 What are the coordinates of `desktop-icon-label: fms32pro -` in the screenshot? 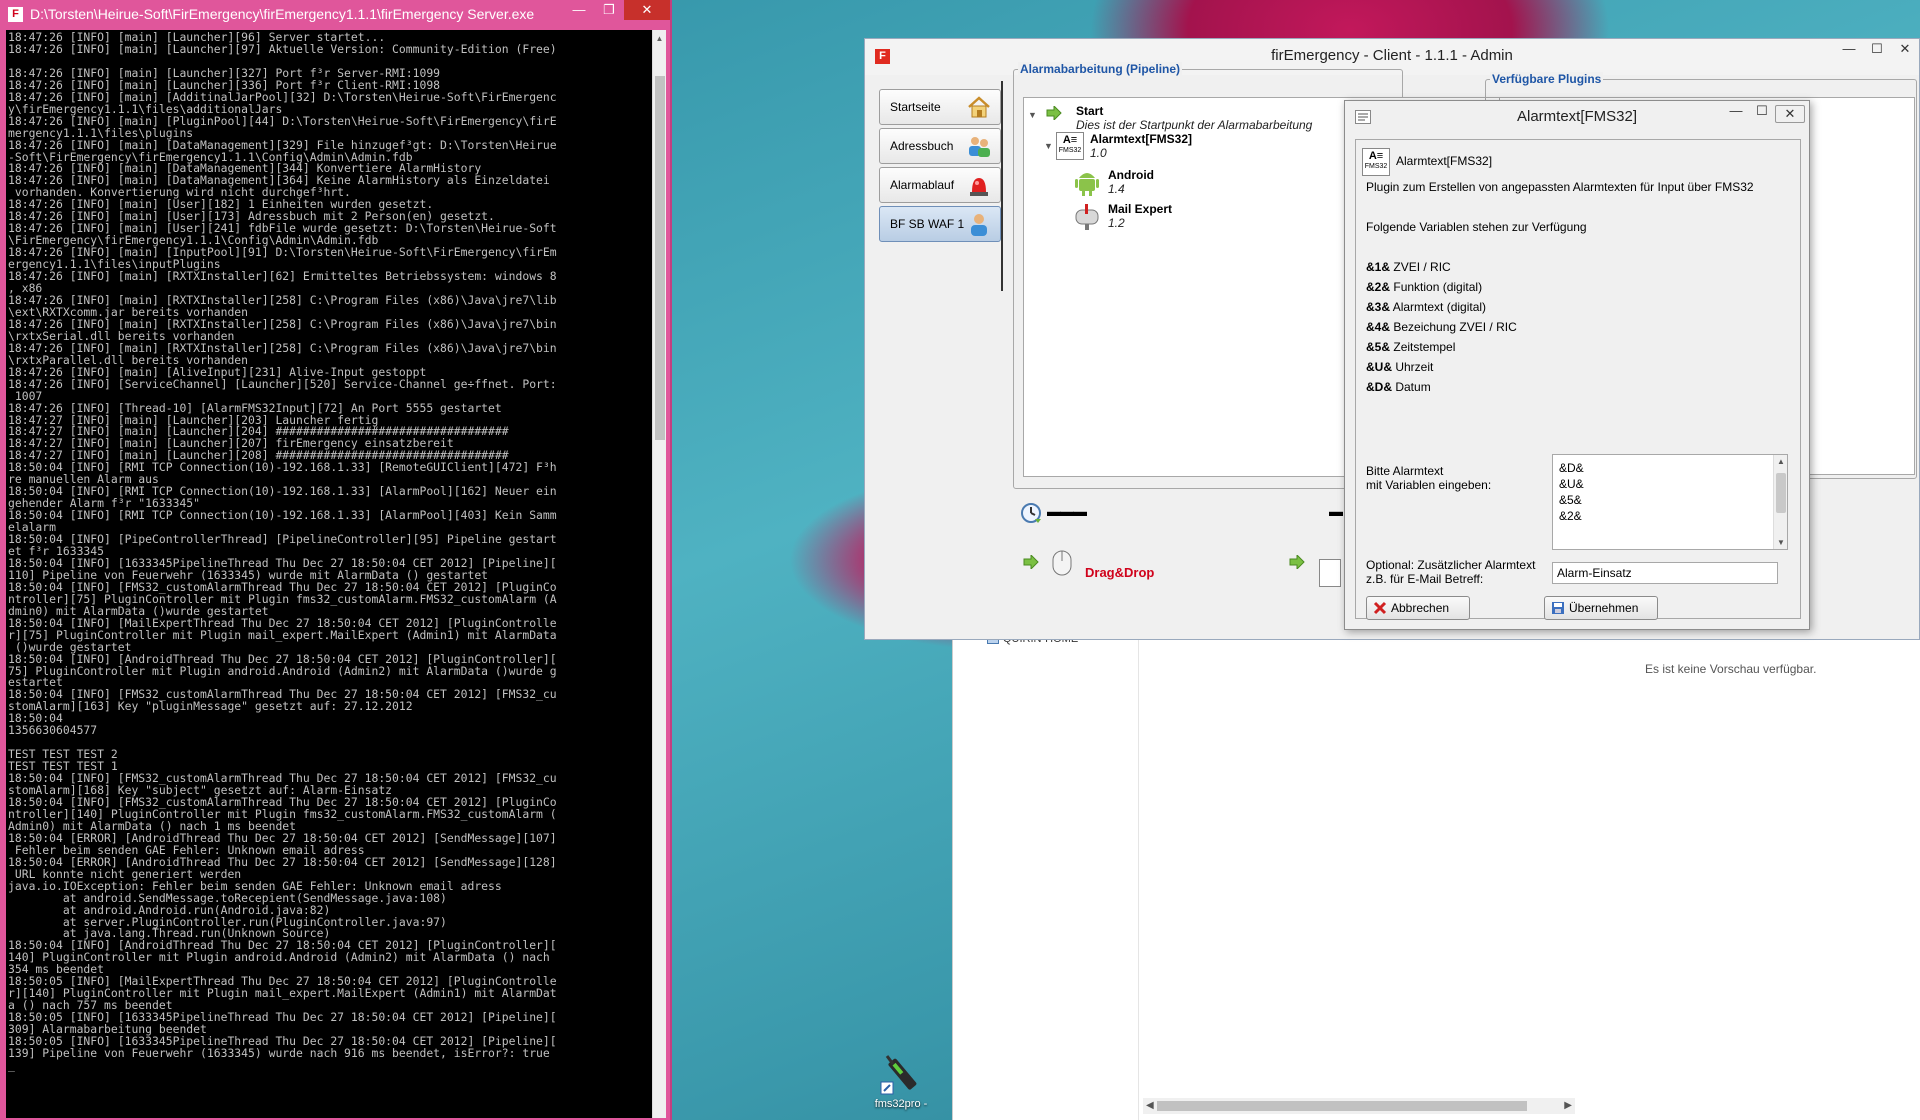 It's located at (901, 1104).